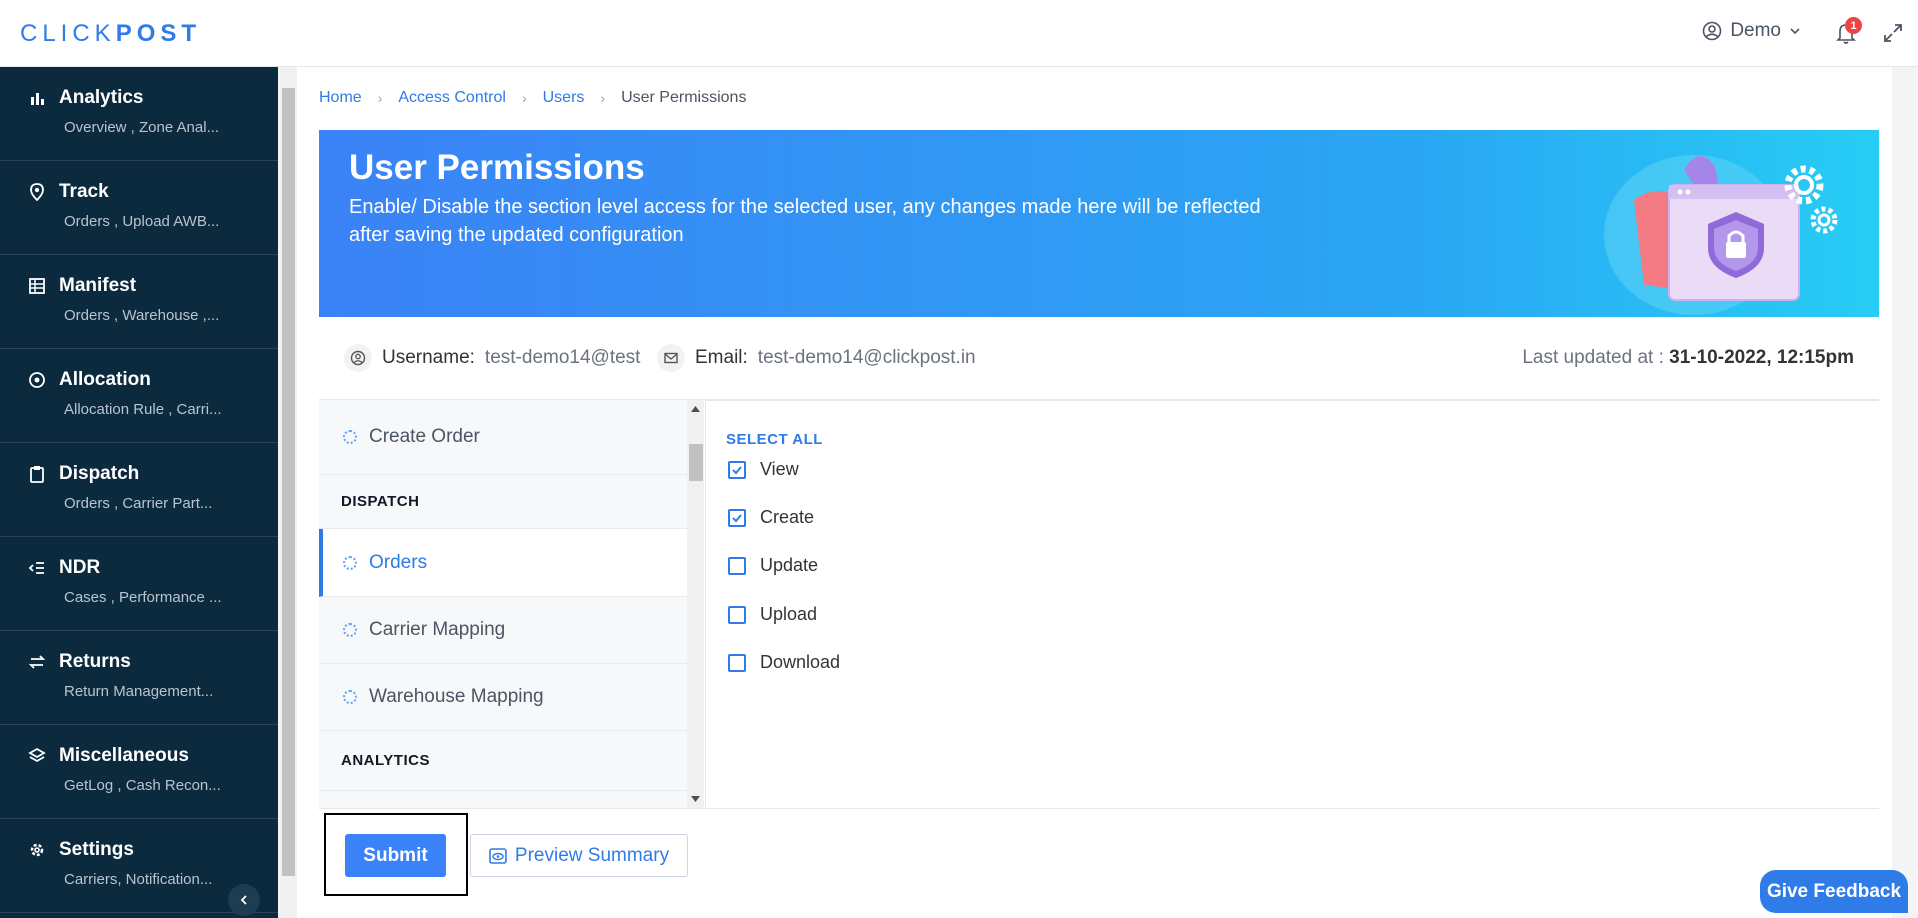  Describe the element at coordinates (37, 662) in the screenshot. I see `swap-arrows-icon` at that location.